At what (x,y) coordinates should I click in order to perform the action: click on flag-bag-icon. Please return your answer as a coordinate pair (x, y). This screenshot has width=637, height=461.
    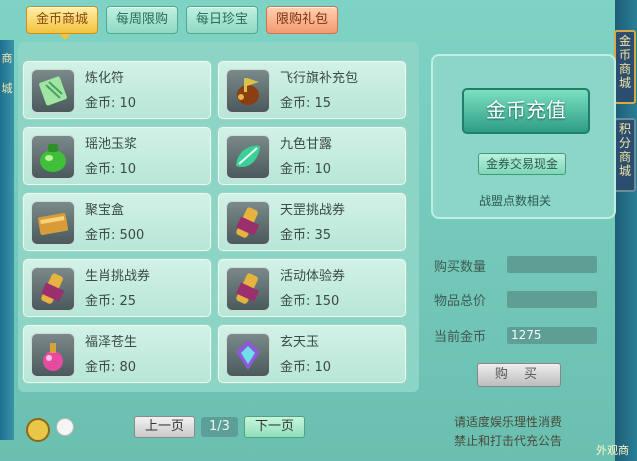
    Looking at the image, I should click on (248, 91).